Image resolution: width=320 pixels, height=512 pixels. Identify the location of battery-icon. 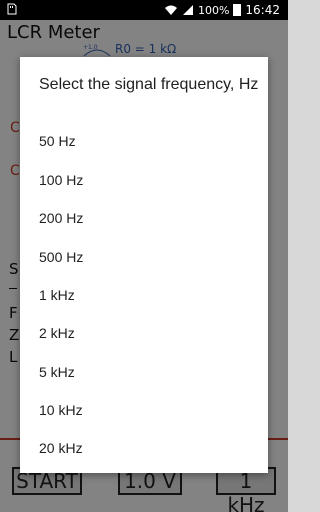
(237, 10).